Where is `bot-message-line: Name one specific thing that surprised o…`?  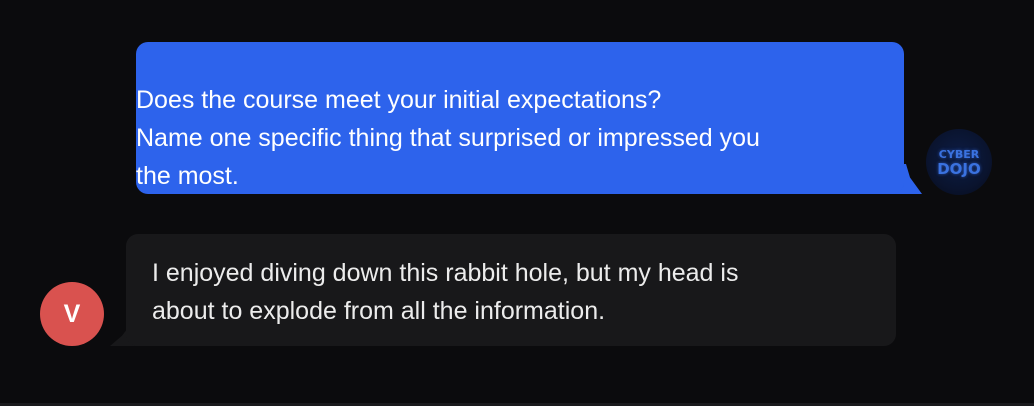
bot-message-line: Name one specific thing that surprised o… is located at coordinates (448, 138).